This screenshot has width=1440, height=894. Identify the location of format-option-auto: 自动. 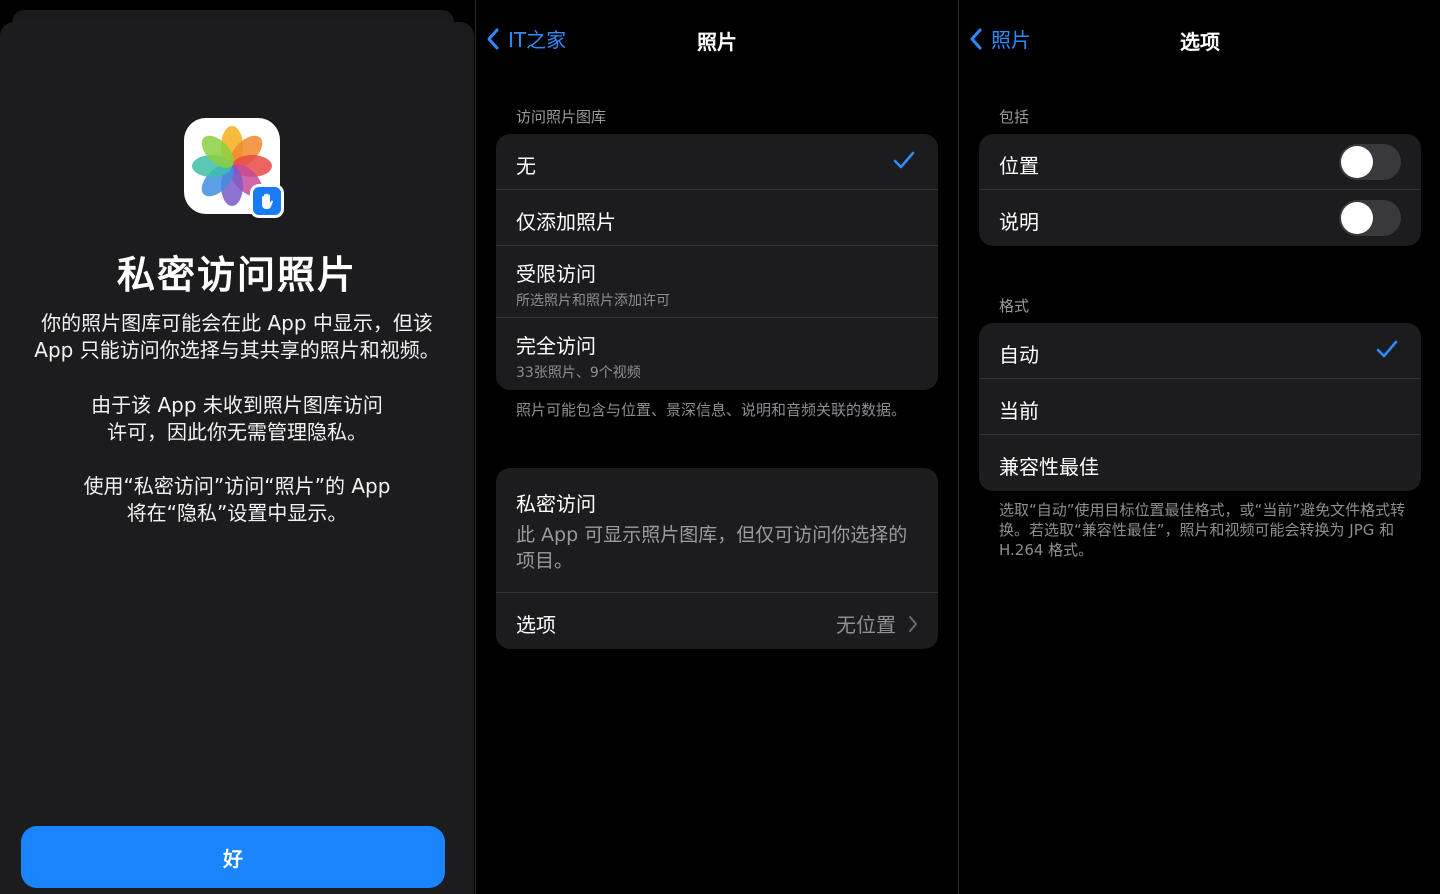
(1200, 351).